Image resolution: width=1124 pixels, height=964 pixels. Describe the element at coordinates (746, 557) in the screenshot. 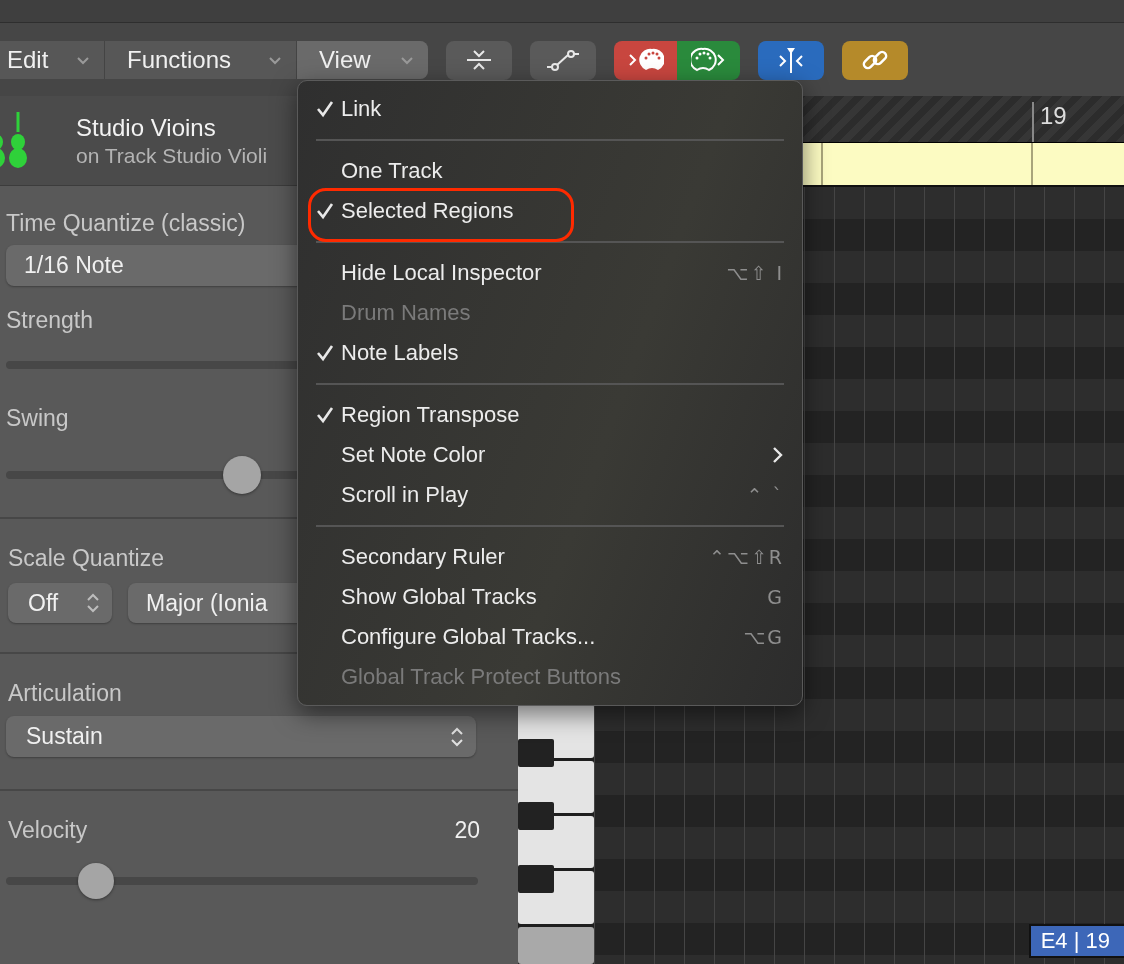

I see `shortcut-text: ⌃⌥⇧R` at that location.